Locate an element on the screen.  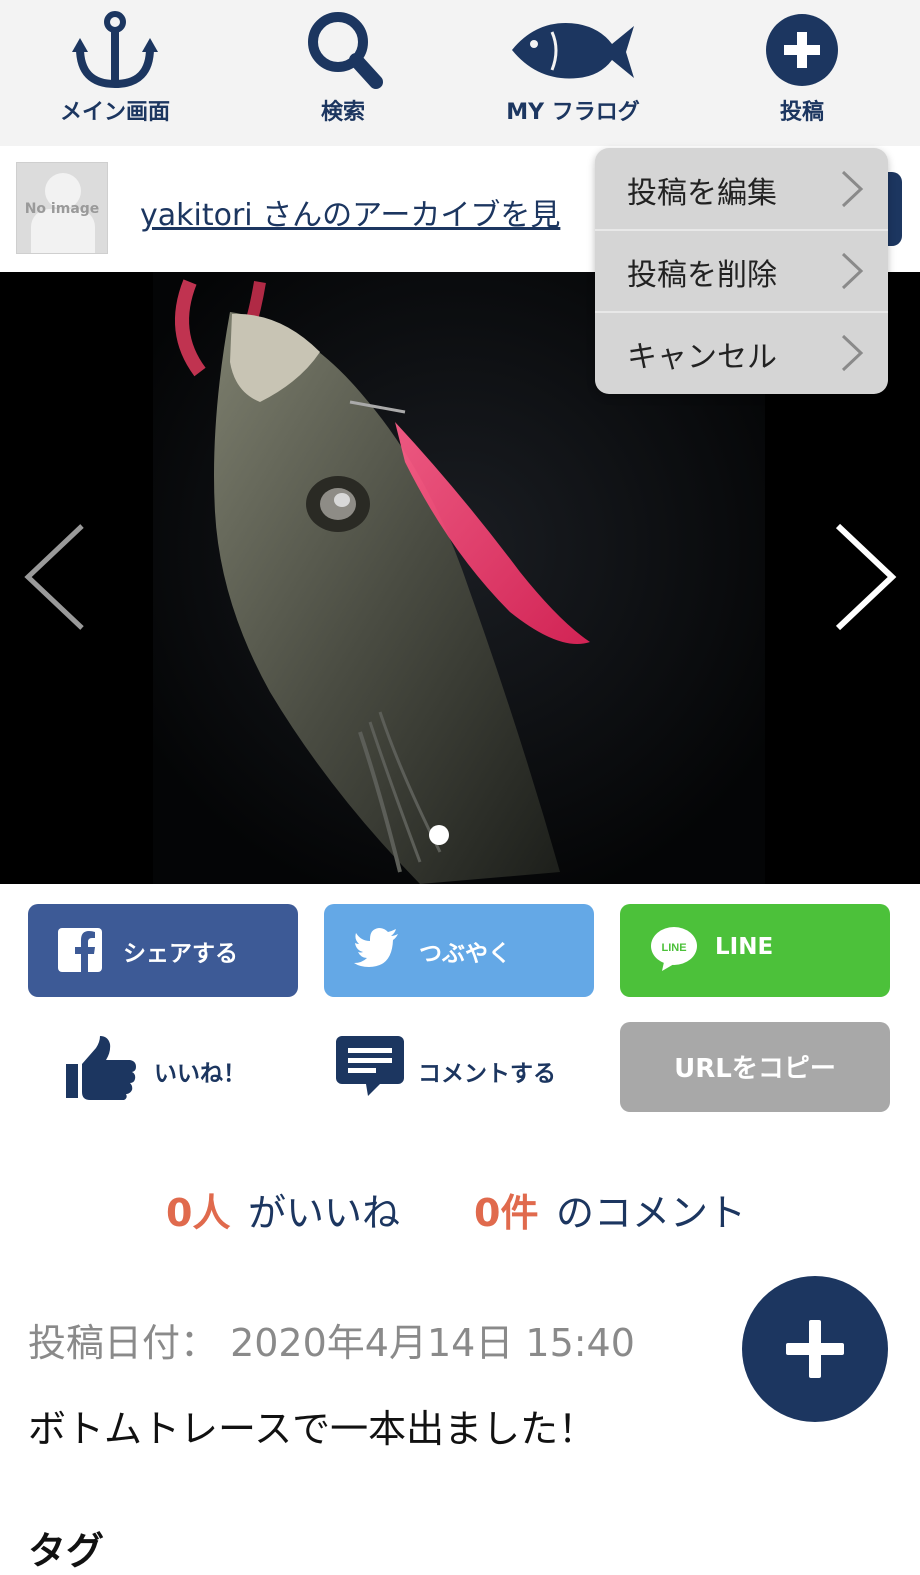
thumbs-up-icon is located at coordinates (101, 1068).